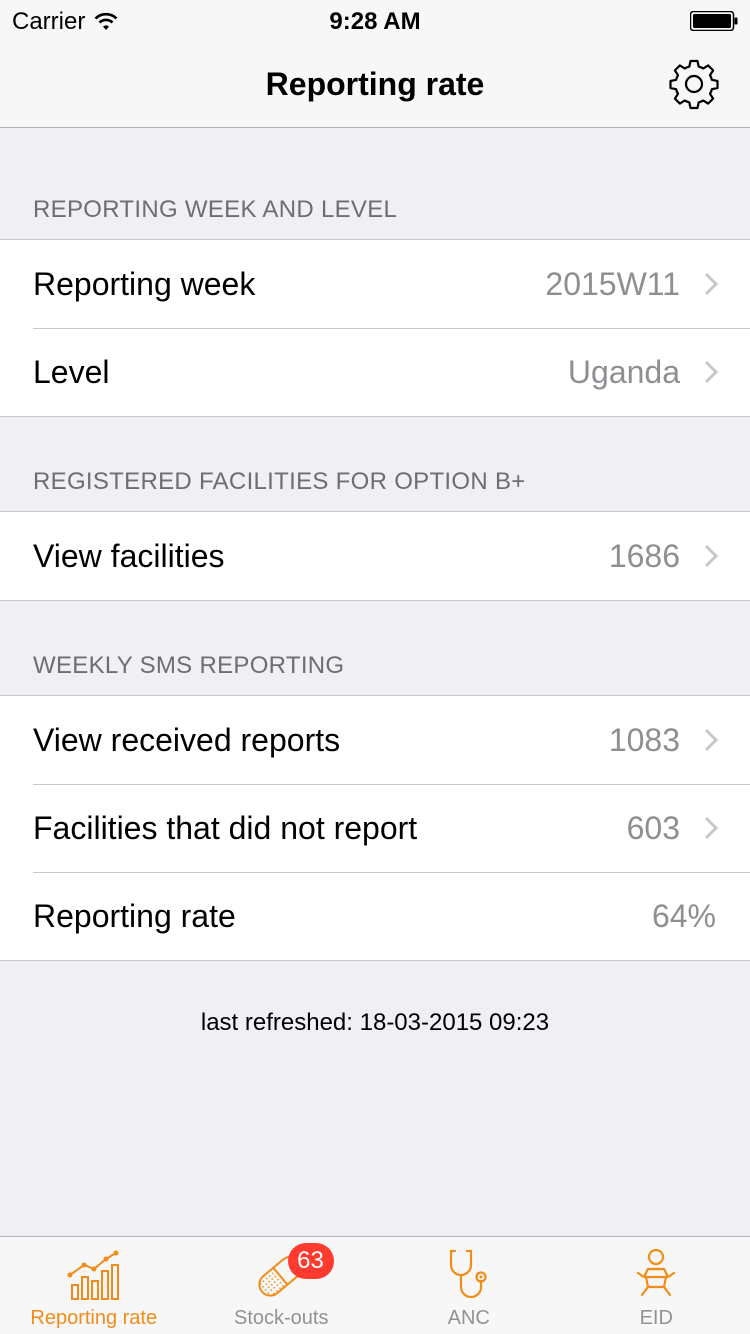 The height and width of the screenshot is (1334, 750). Describe the element at coordinates (310, 1261) in the screenshot. I see `stock-outs-badge: 63` at that location.